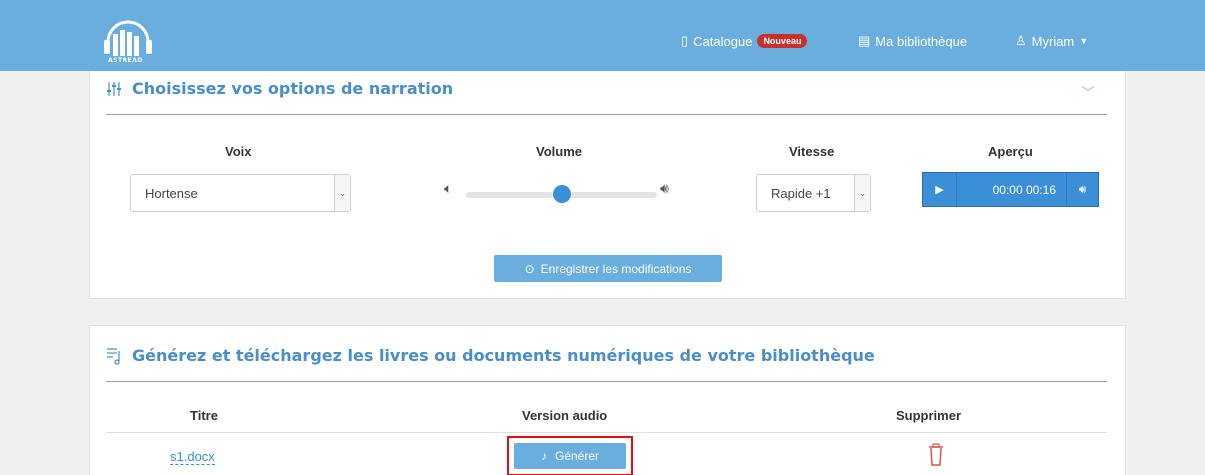  What do you see at coordinates (559, 151) in the screenshot?
I see `volume-label: Volume` at bounding box center [559, 151].